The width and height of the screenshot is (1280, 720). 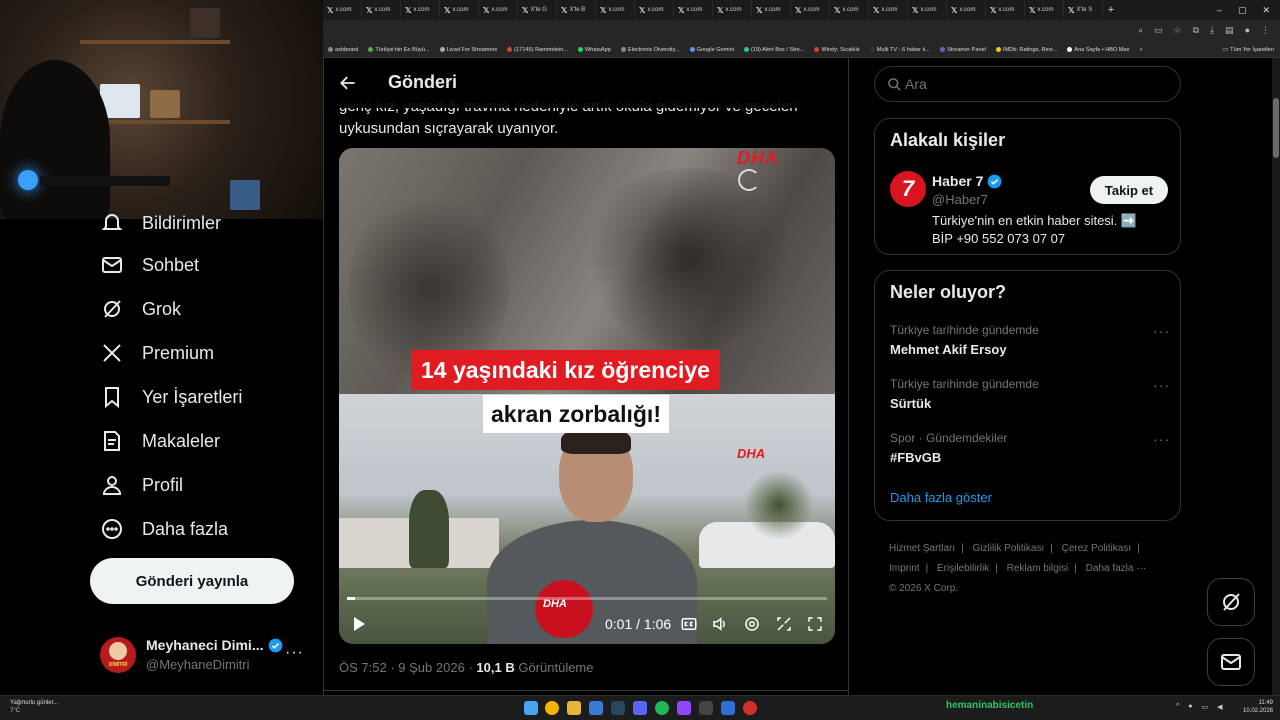 What do you see at coordinates (784, 624) in the screenshot?
I see `picture-in-picture-icon` at bounding box center [784, 624].